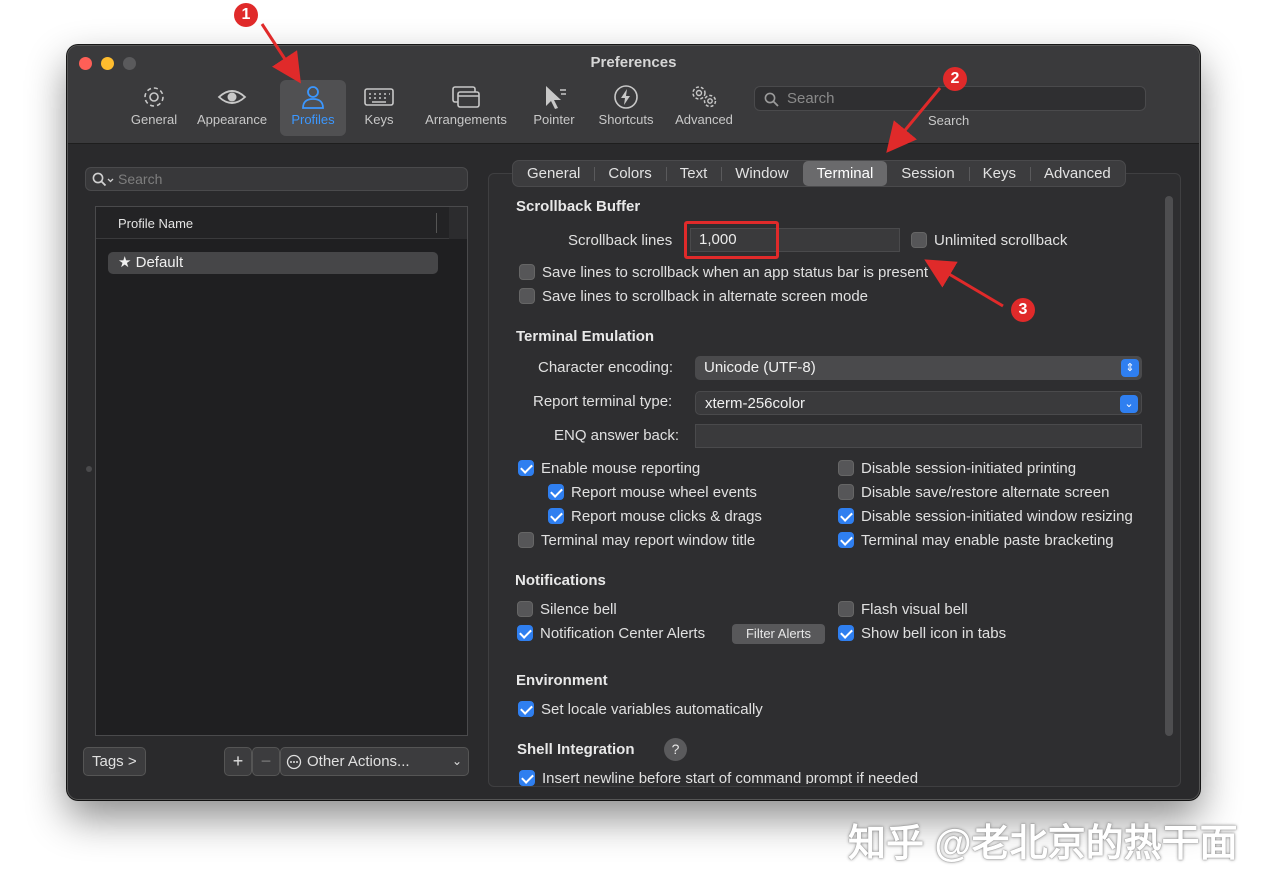 The height and width of the screenshot is (889, 1267). Describe the element at coordinates (1023, 310) in the screenshot. I see `annotation-badge-3: 3` at that location.